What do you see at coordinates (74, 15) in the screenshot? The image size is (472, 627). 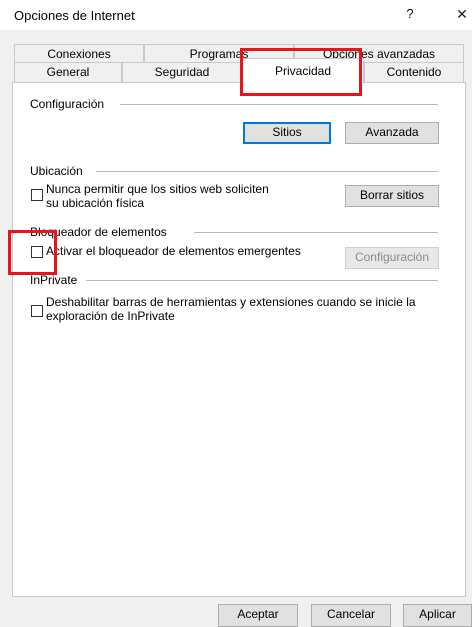 I see `window-title: Opciones de Internet` at bounding box center [74, 15].